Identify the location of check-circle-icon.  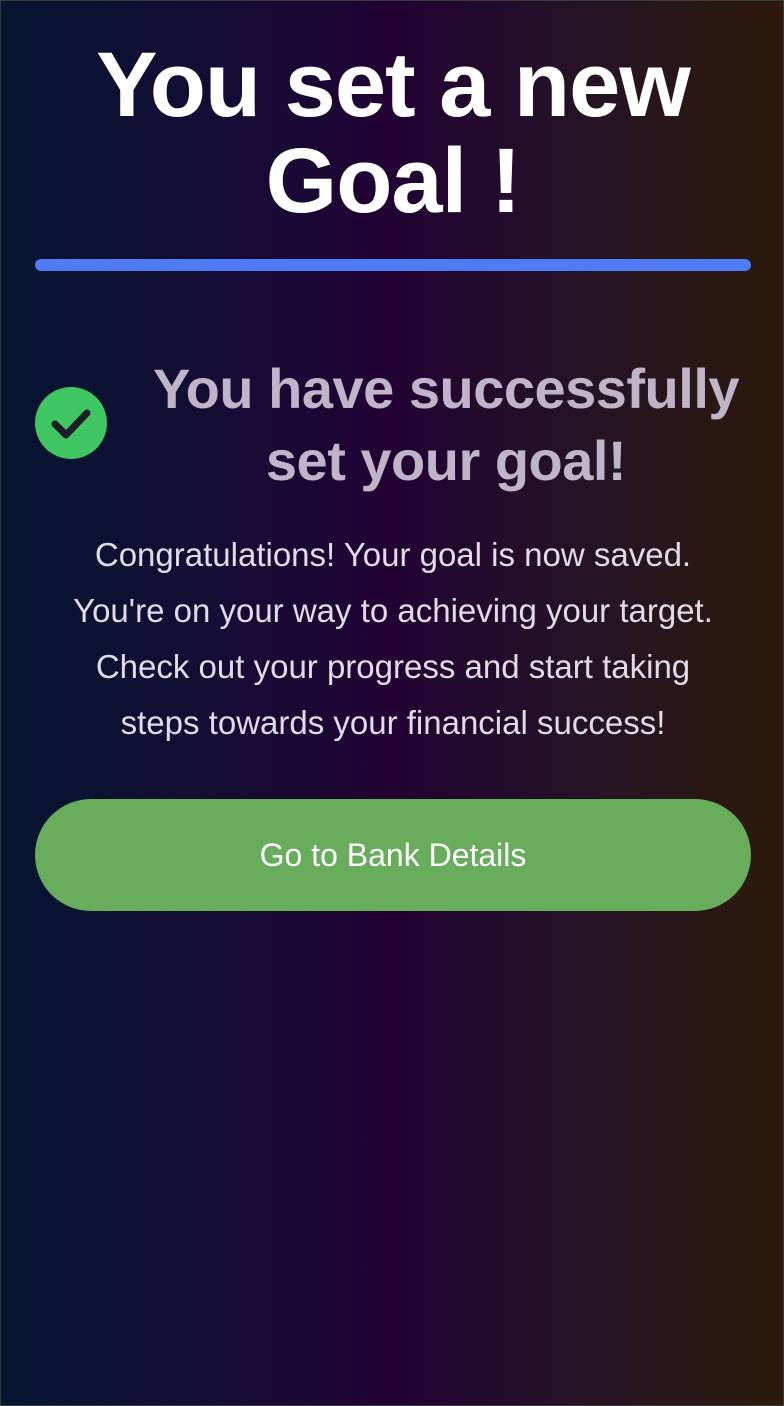
(71, 423).